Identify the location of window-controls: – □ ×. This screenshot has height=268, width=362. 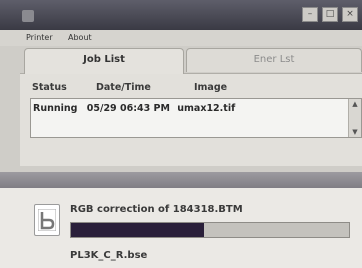
(330, 14).